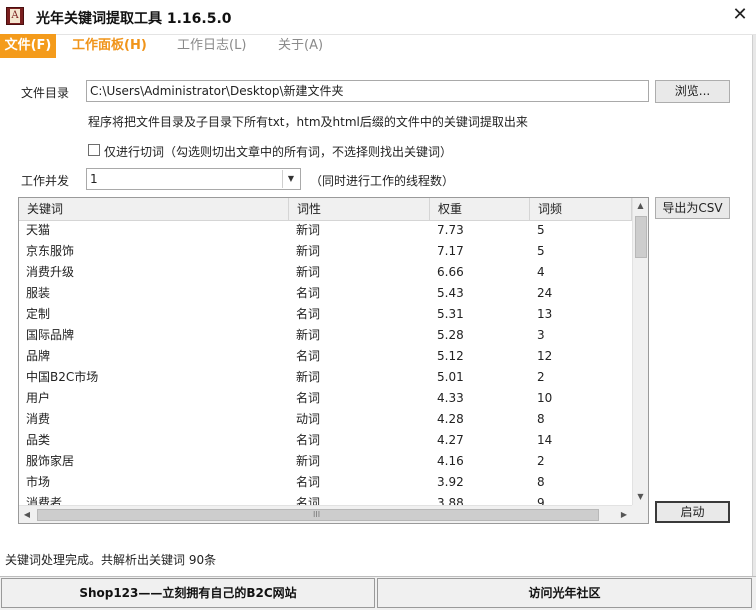 The height and width of the screenshot is (610, 756). What do you see at coordinates (134, 19) in the screenshot?
I see `window-title: 光年关键词提取工具 1.16.5.0` at bounding box center [134, 19].